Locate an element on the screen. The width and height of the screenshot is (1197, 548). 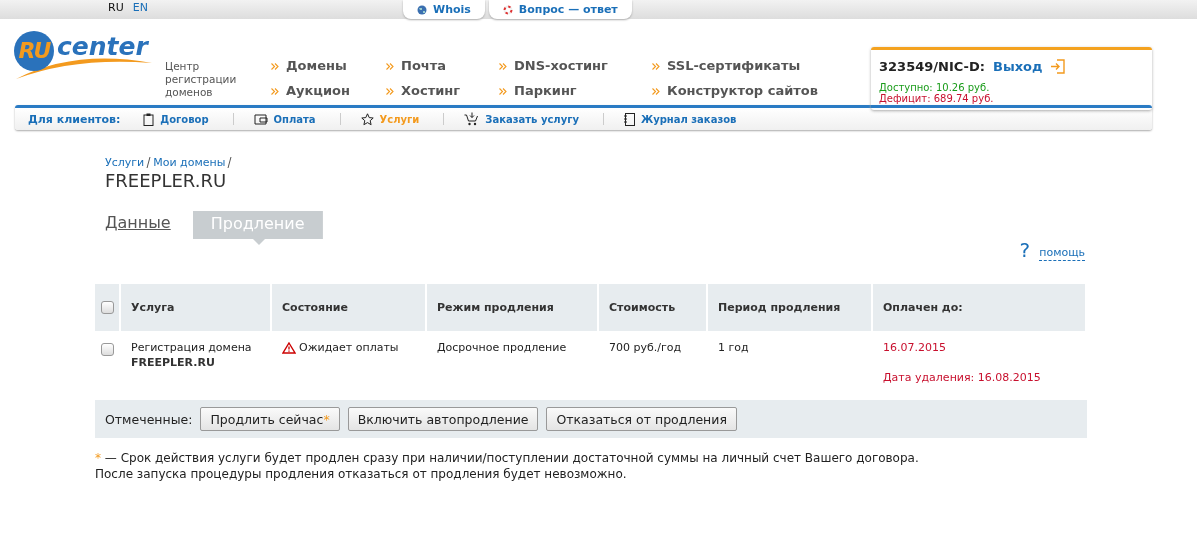
main-menu-link: Аукцион is located at coordinates (328, 91).